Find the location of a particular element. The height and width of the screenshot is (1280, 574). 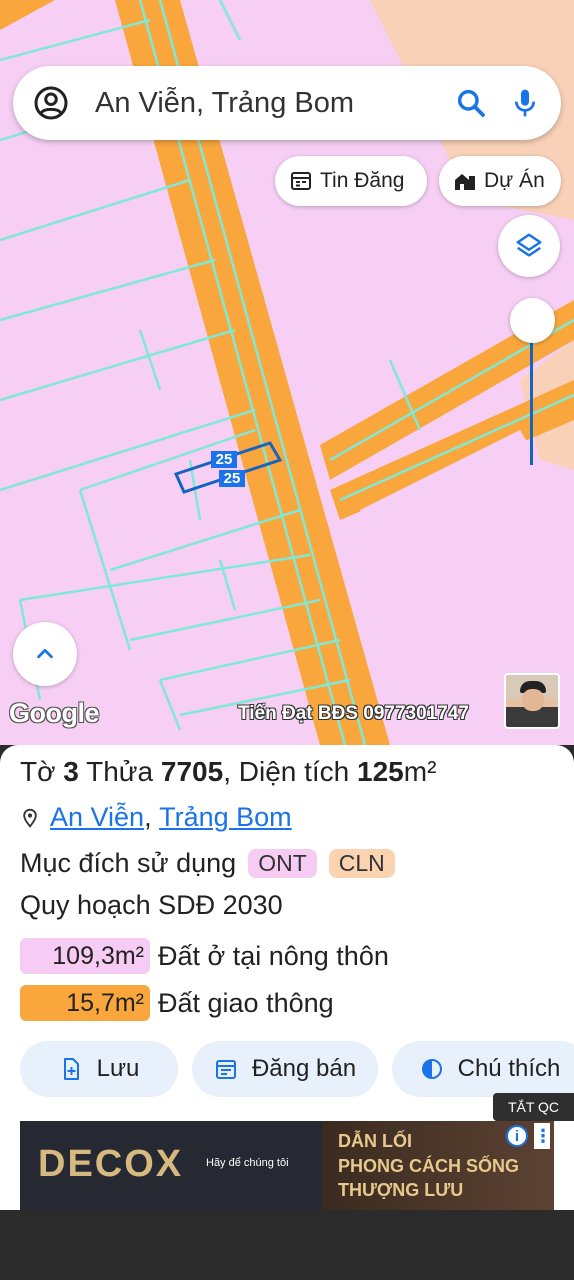

layers-icon is located at coordinates (529, 245).